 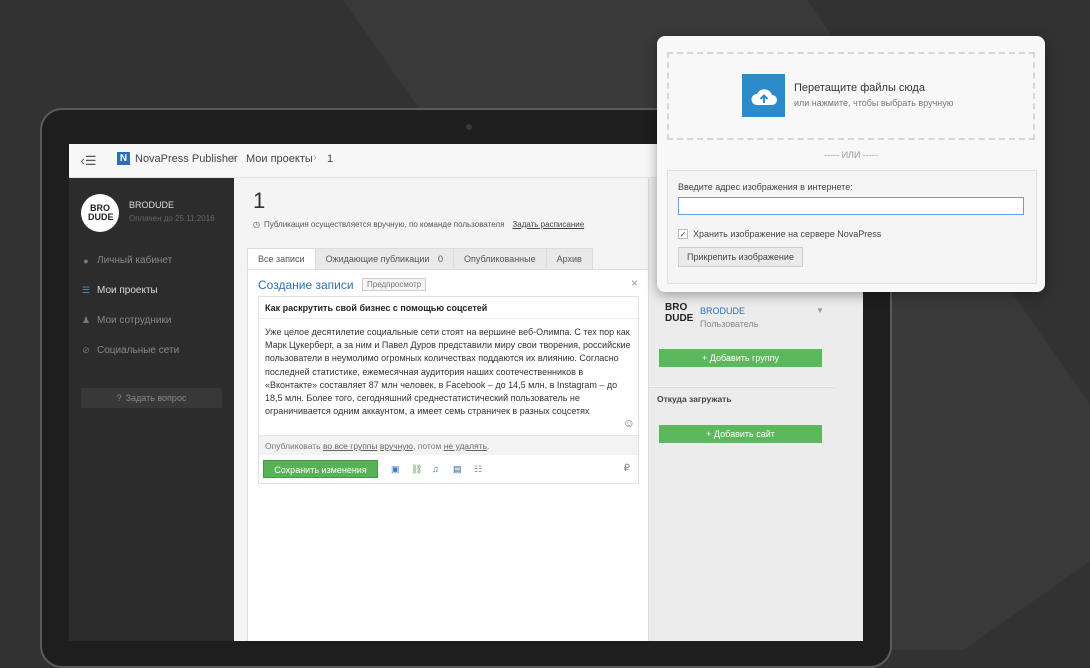 I want to click on document-icon: ▤, so click(x=457, y=469).